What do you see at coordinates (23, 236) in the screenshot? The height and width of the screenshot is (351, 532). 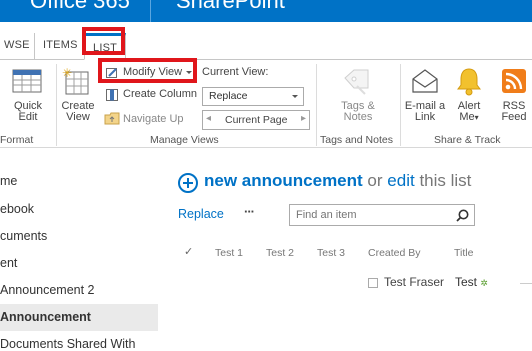 I see `leftnav-item-documents: cuments` at bounding box center [23, 236].